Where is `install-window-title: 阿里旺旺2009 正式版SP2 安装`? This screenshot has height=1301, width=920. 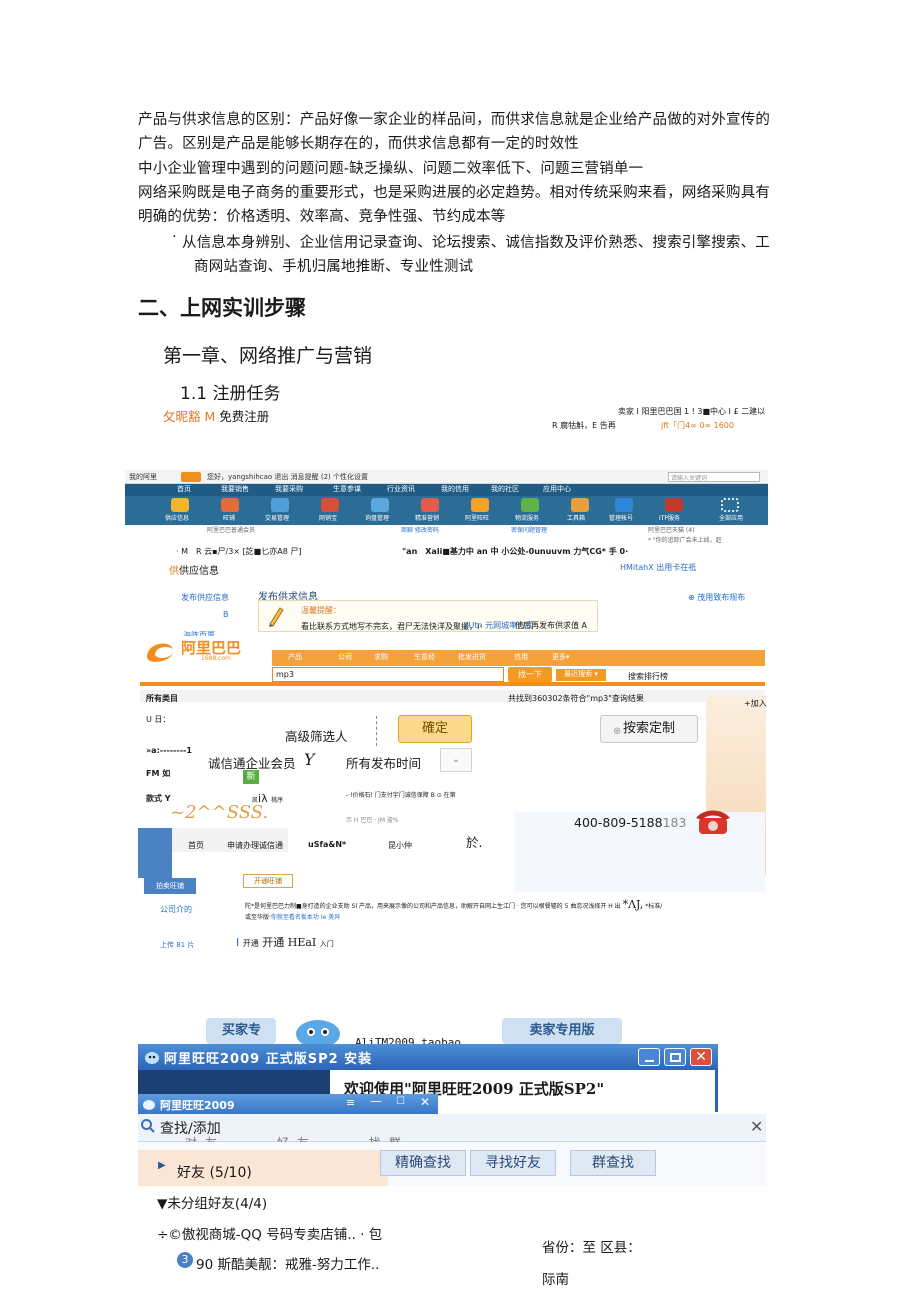
install-window-title: 阿里旺旺2009 正式版SP2 安装 is located at coordinates (268, 1059).